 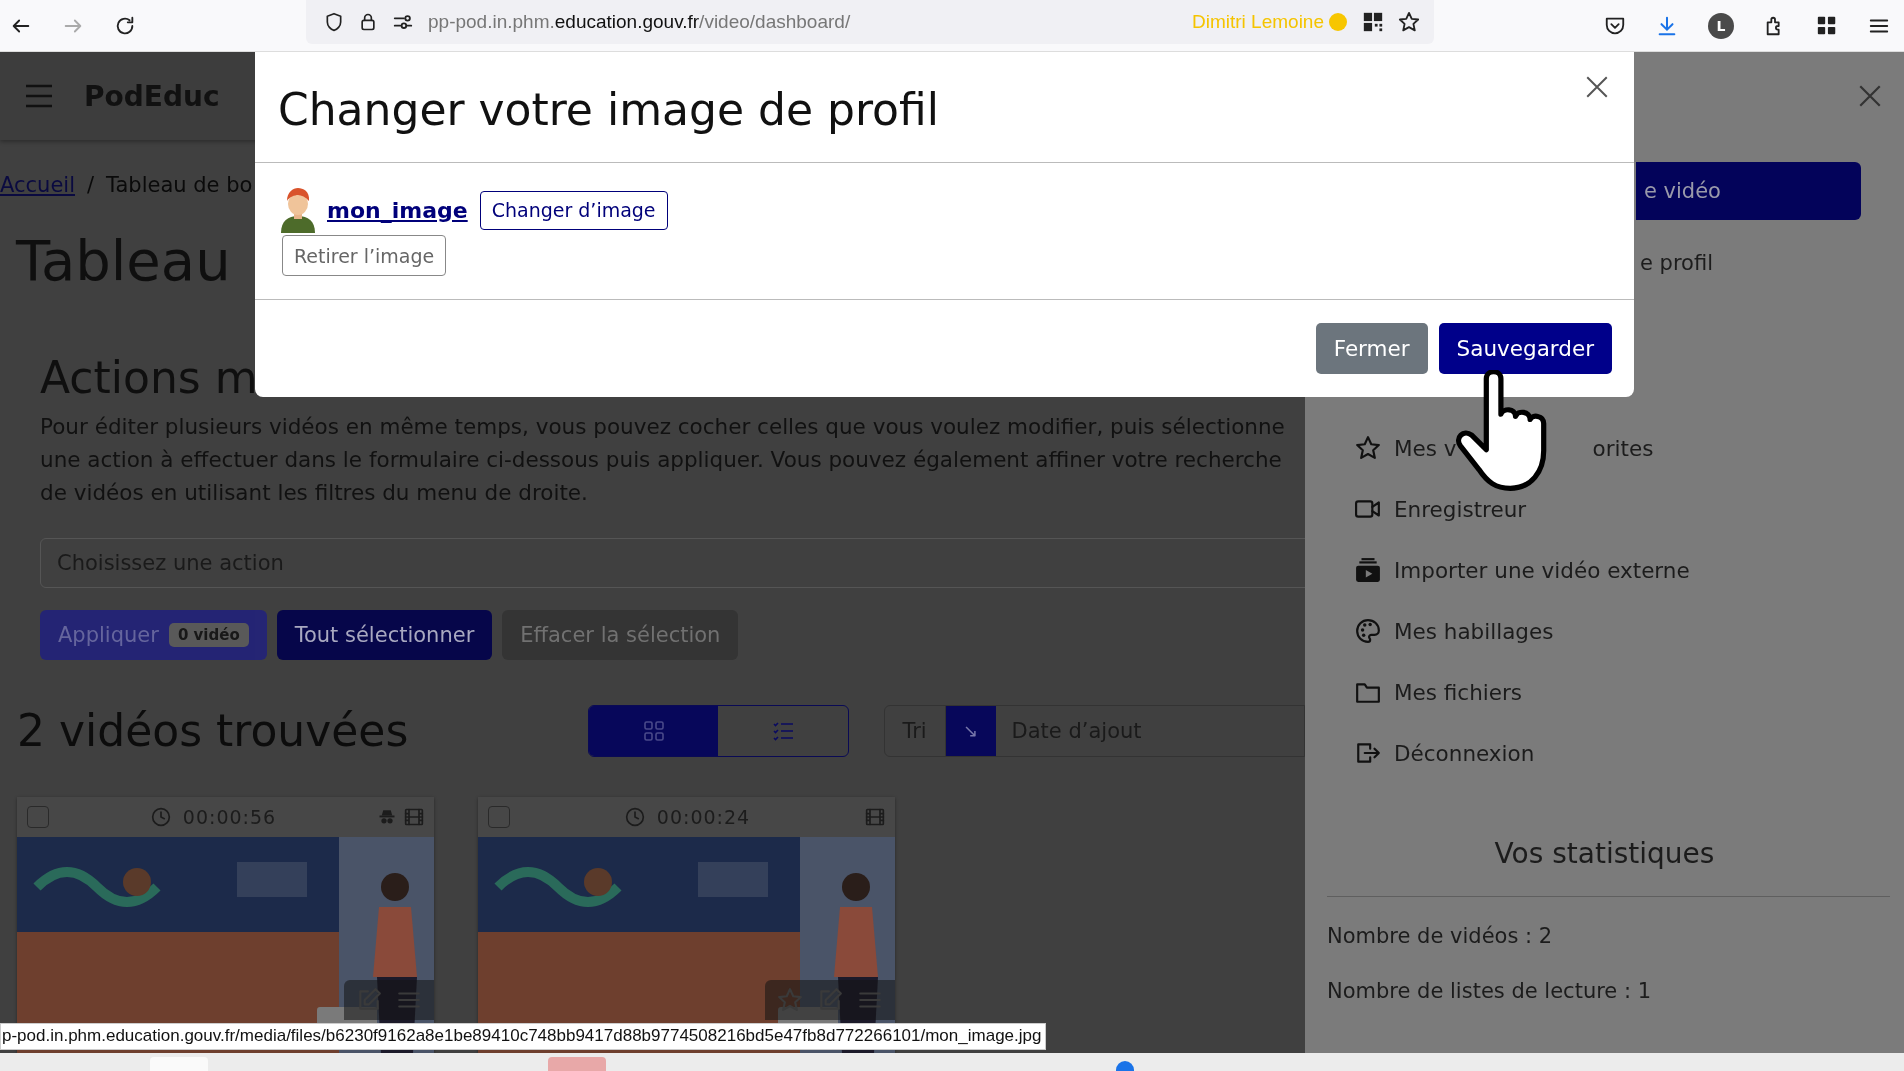 What do you see at coordinates (397, 210) in the screenshot?
I see `file-link: mon_image` at bounding box center [397, 210].